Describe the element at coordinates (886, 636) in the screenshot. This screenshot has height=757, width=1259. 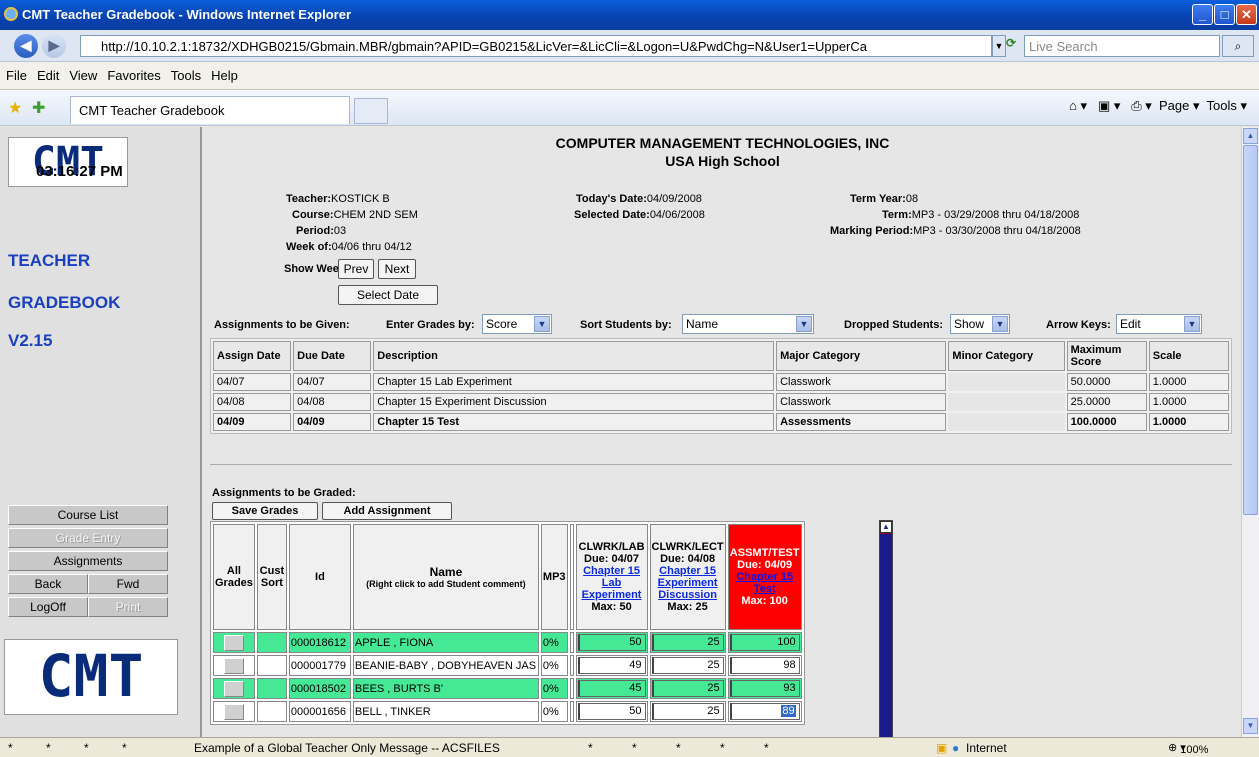
I see `scrollbar-track` at that location.